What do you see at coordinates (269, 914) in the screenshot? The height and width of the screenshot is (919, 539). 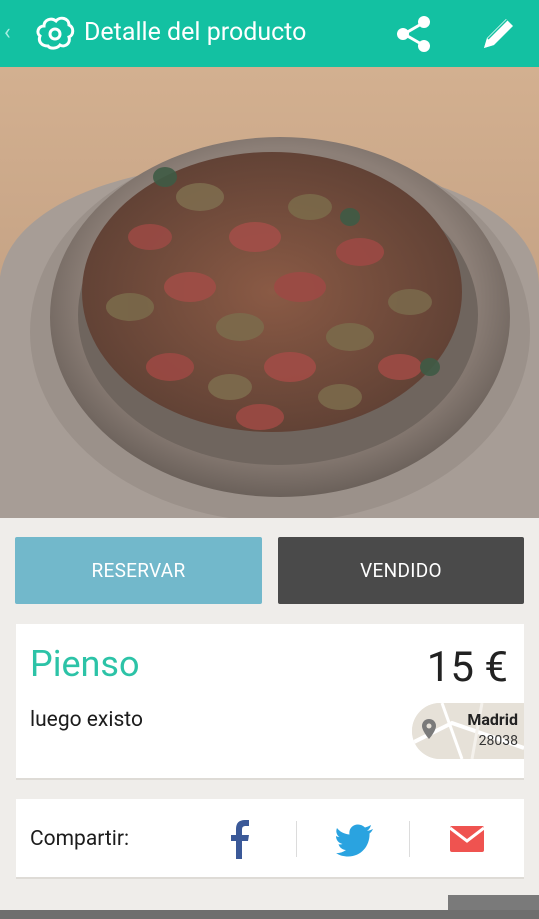 I see `bottom-bar` at bounding box center [269, 914].